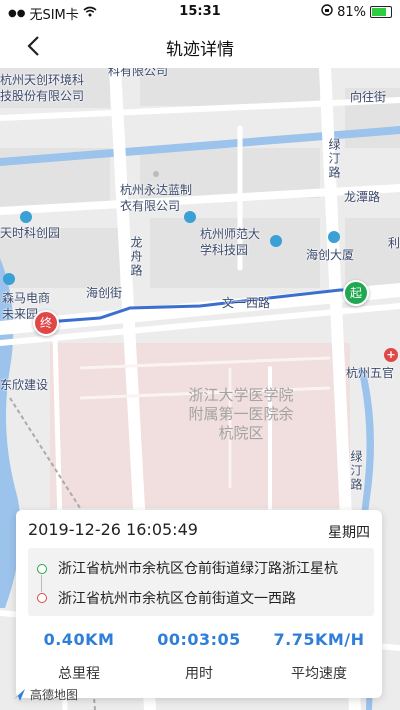  What do you see at coordinates (156, 174) in the screenshot?
I see `poi-dot` at bounding box center [156, 174].